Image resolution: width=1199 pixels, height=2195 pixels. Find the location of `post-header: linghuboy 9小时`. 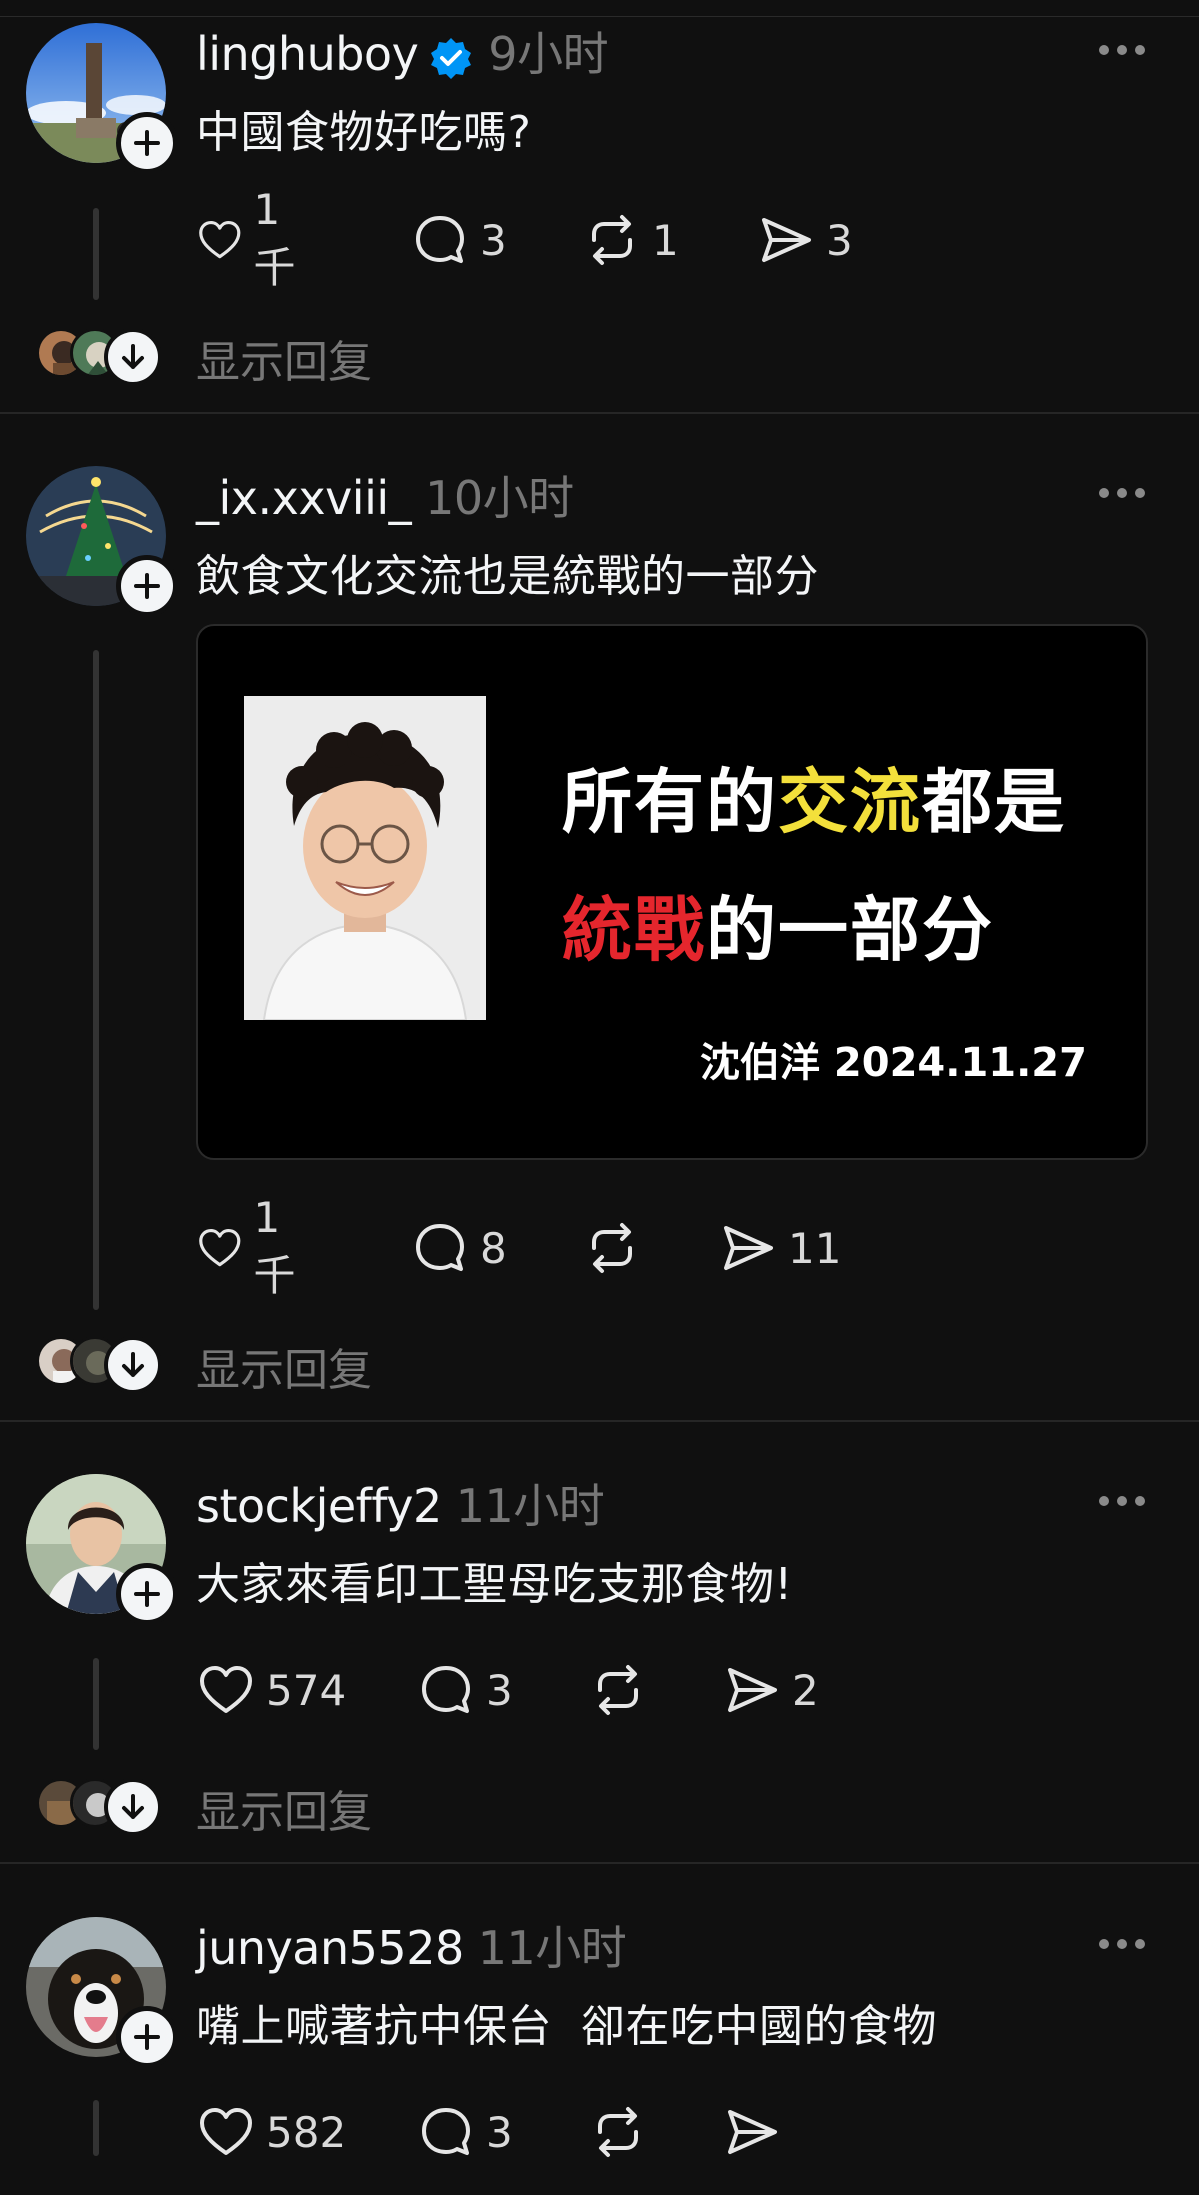

post-header: linghuboy 9小时 is located at coordinates (402, 51).